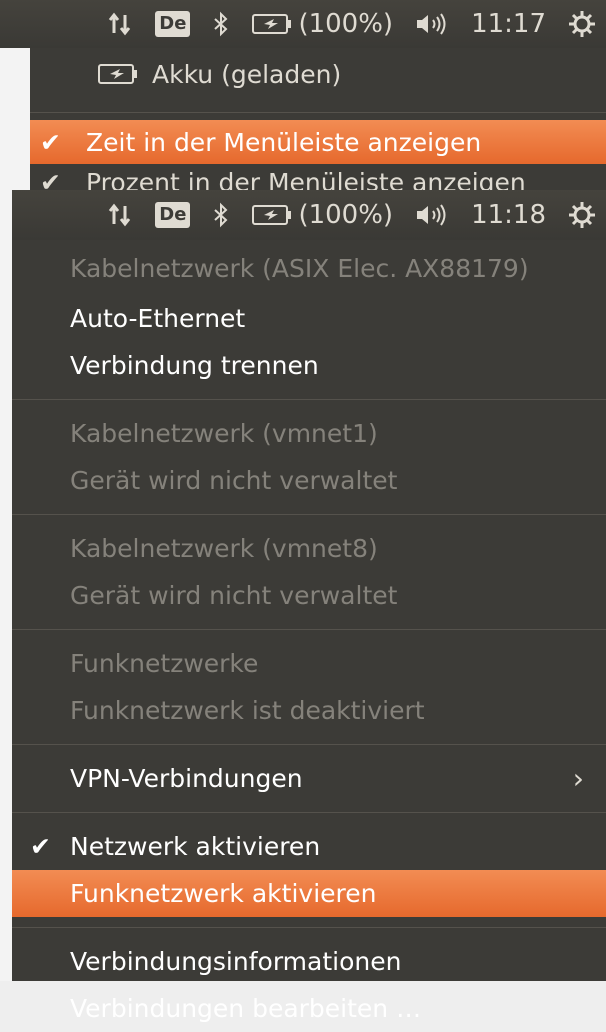 The height and width of the screenshot is (1032, 606). I want to click on wired-vmnet1-header: Kabelnetzwerk (vmnet1), so click(309, 433).